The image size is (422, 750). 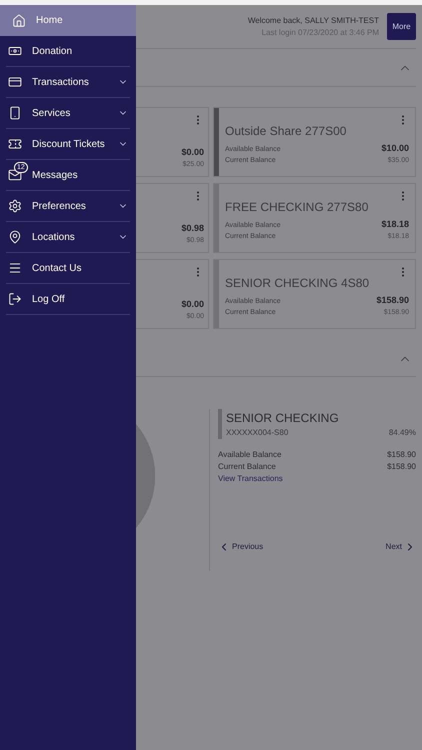 I want to click on available-amount: $0.98, so click(x=192, y=228).